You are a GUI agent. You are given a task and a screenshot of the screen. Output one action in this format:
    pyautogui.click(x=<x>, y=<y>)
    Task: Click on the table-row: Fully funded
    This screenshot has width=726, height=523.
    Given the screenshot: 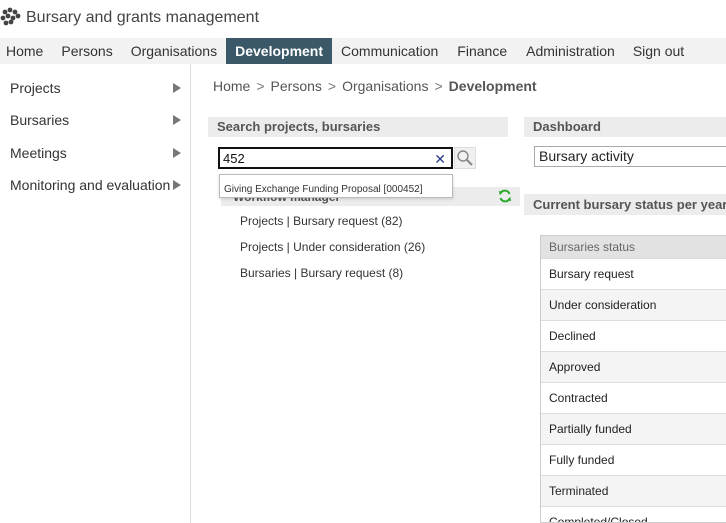 What is the action you would take?
    pyautogui.click(x=633, y=459)
    